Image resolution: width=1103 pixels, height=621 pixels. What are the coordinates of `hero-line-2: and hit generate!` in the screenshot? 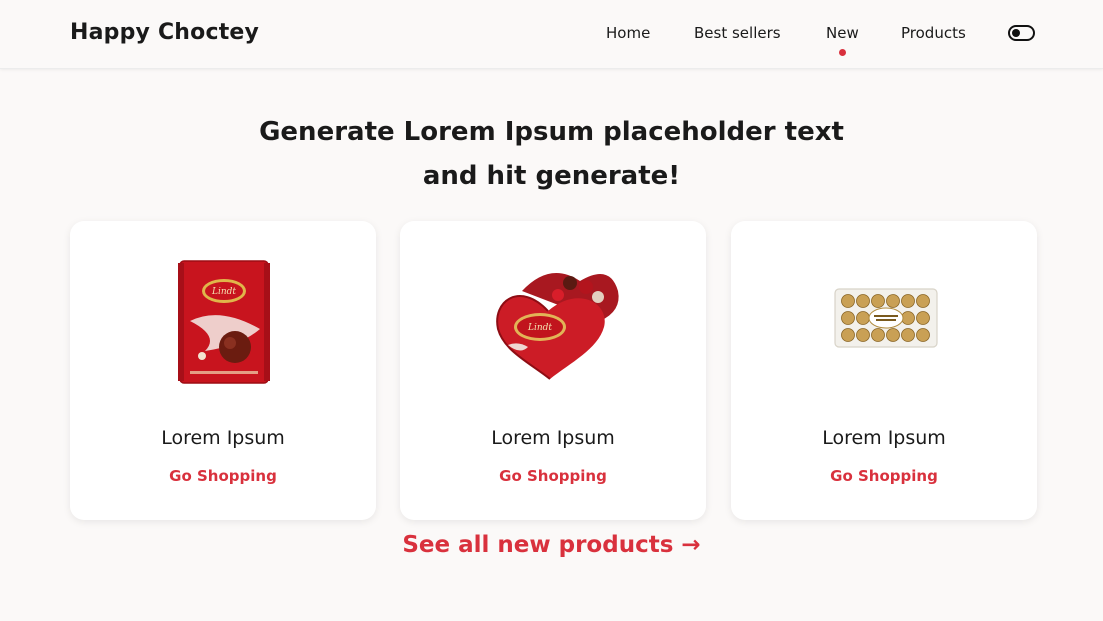 It's located at (551, 176).